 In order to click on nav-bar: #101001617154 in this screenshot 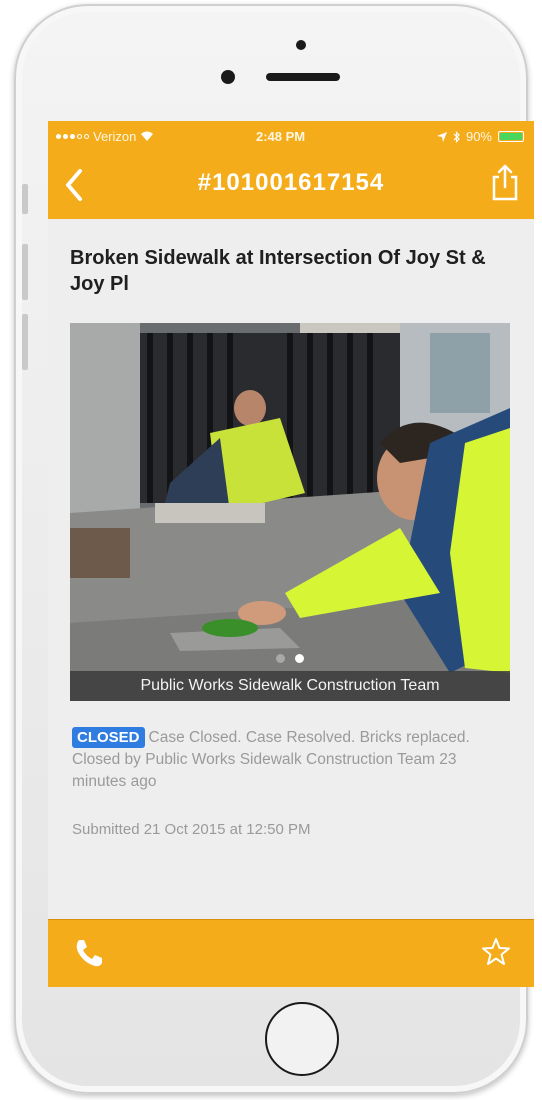, I will do `click(291, 185)`.